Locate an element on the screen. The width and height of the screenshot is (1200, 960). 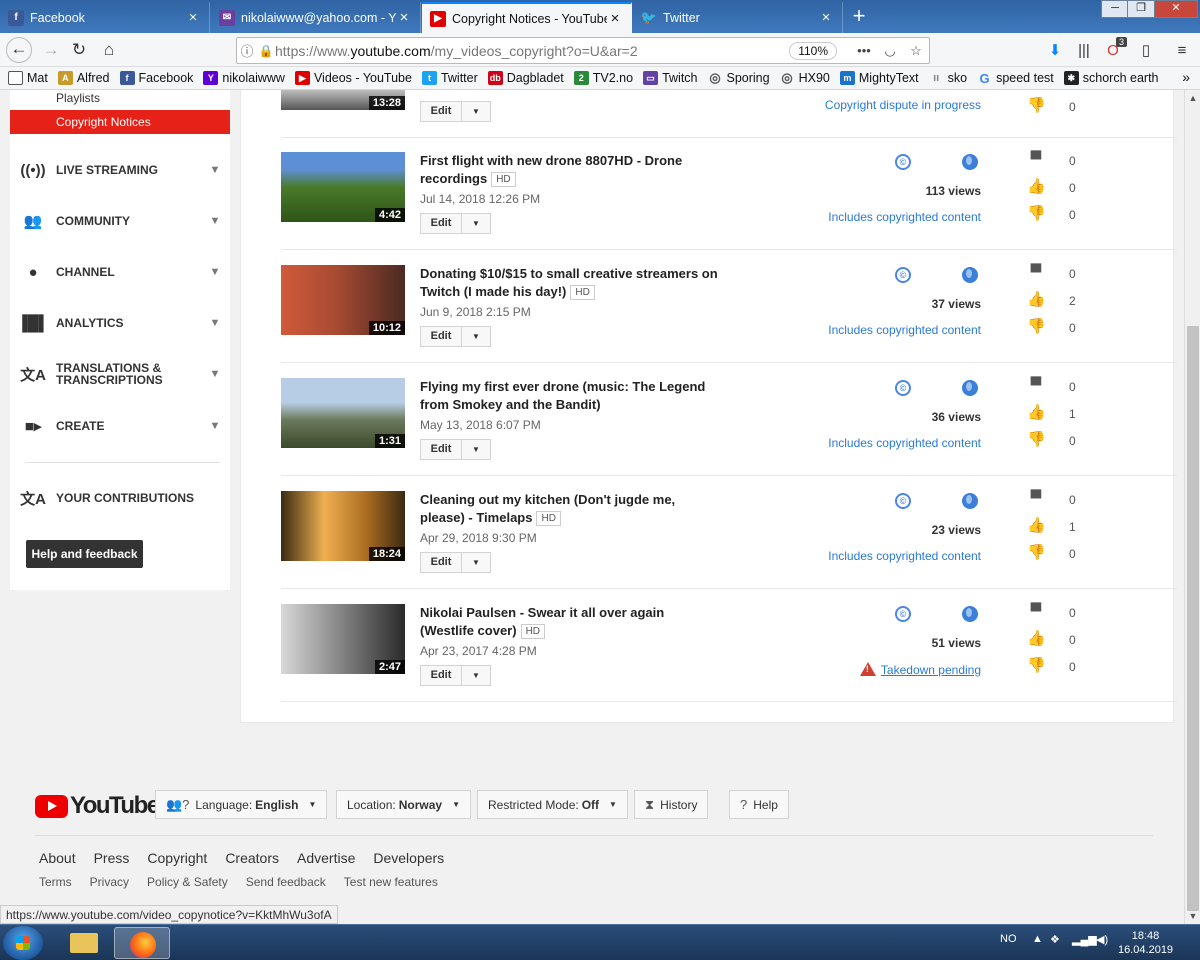
sidebar-icon: ▯ is located at coordinates (1146, 51).